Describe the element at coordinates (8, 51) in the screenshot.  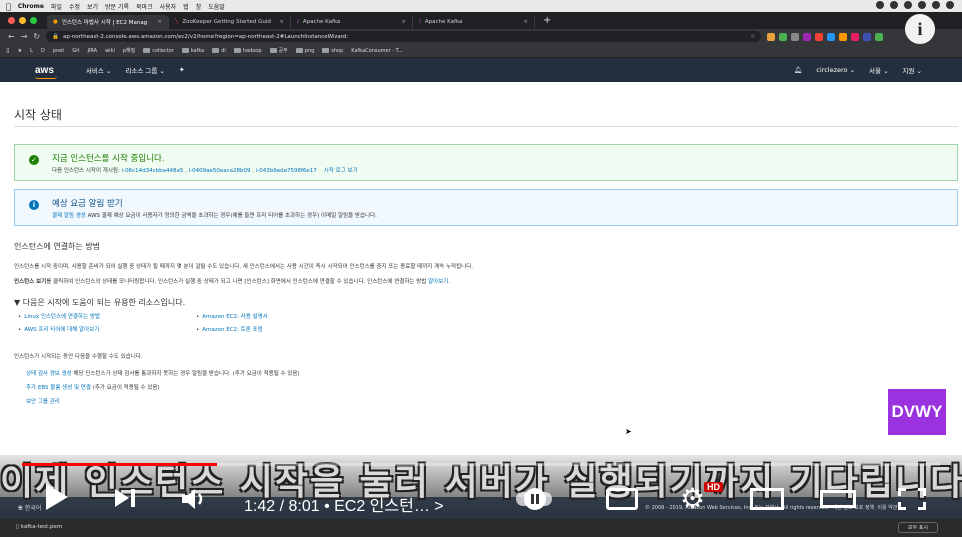
I see `apps-icon: ⣿` at that location.